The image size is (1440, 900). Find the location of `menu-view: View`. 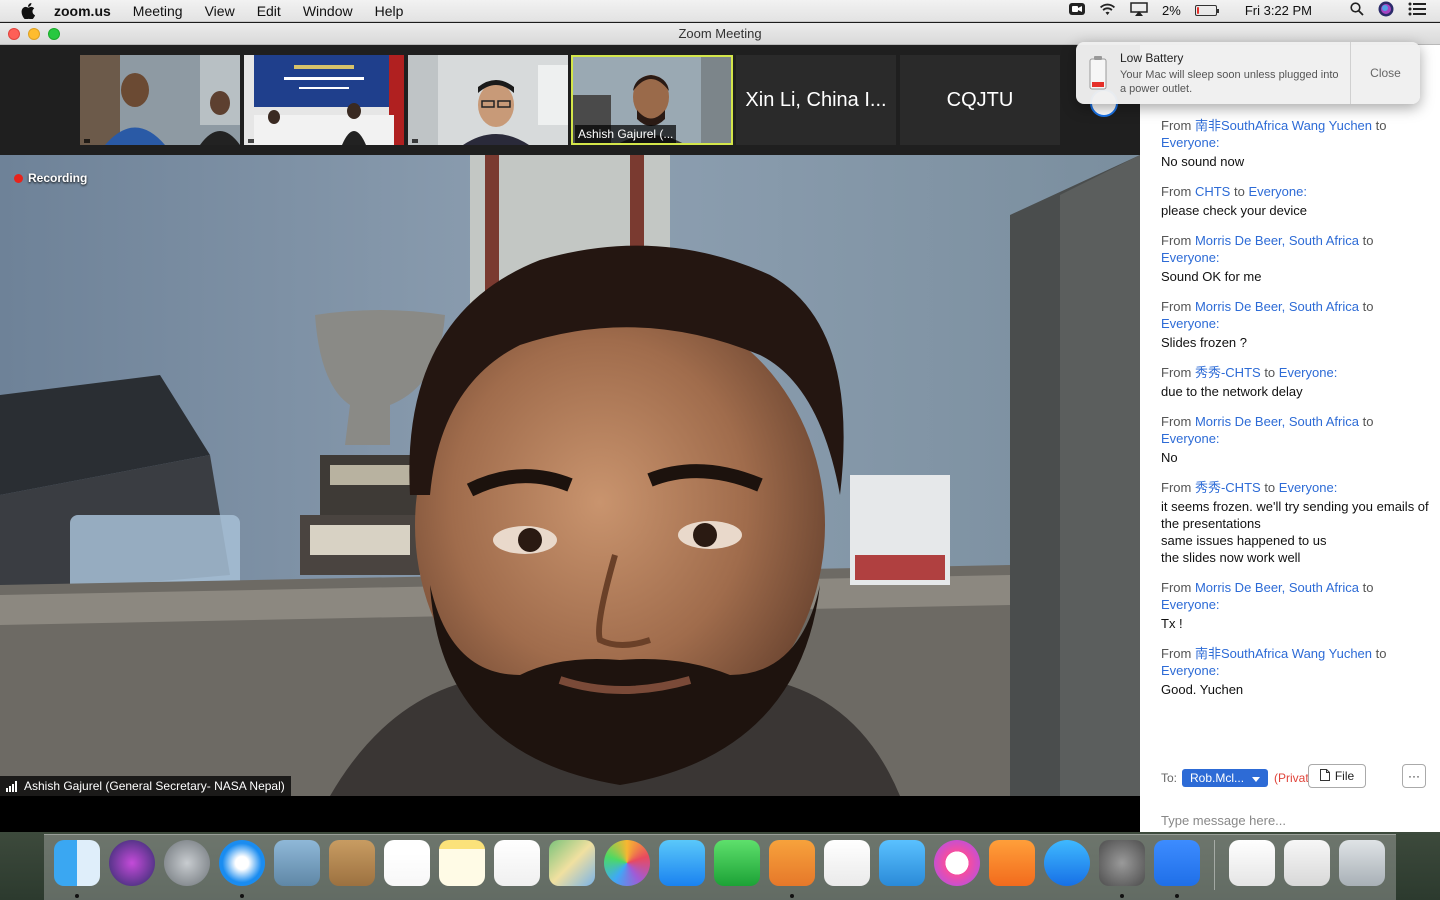

menu-view: View is located at coordinates (220, 11).